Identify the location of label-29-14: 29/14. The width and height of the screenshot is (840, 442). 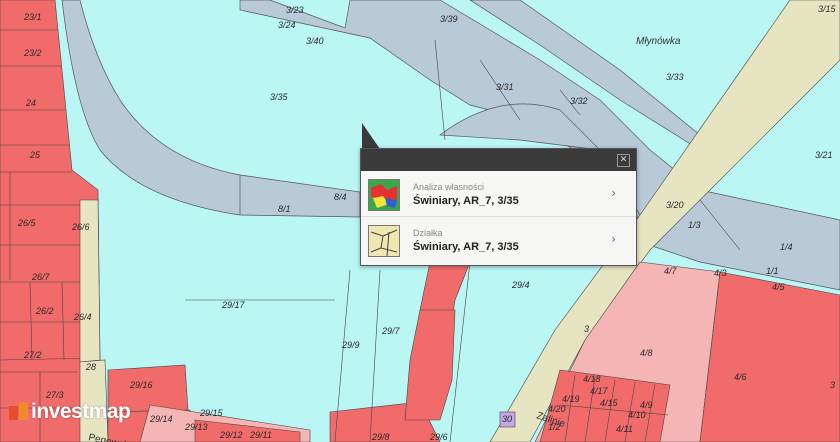
(161, 419).